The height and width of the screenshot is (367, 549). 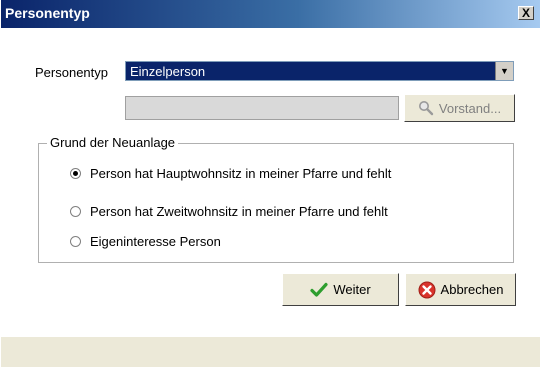 I want to click on close-icon: X, so click(x=525, y=13).